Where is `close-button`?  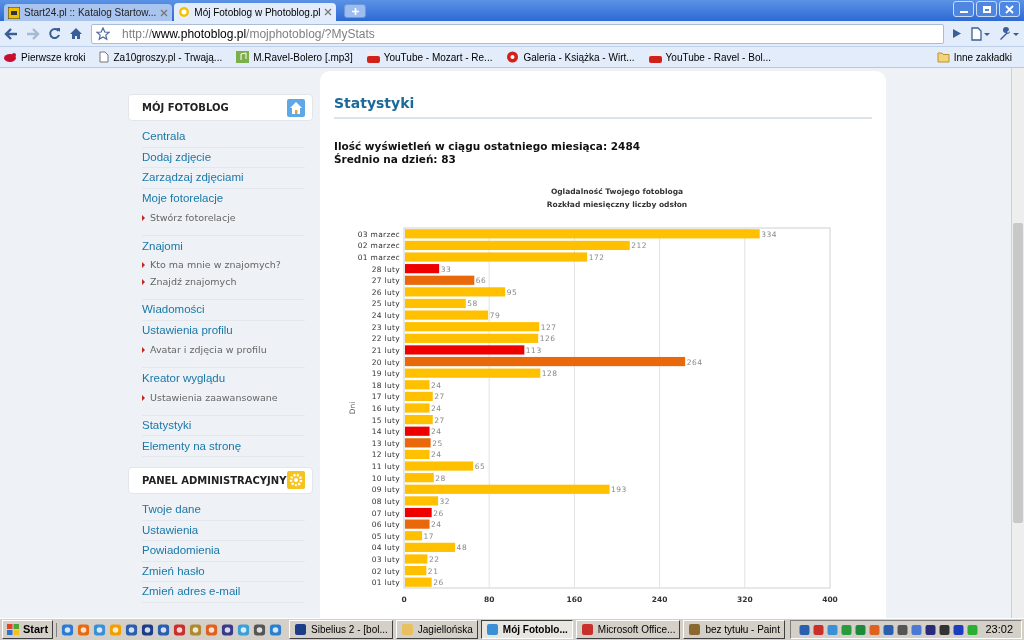
close-button is located at coordinates (1009, 9).